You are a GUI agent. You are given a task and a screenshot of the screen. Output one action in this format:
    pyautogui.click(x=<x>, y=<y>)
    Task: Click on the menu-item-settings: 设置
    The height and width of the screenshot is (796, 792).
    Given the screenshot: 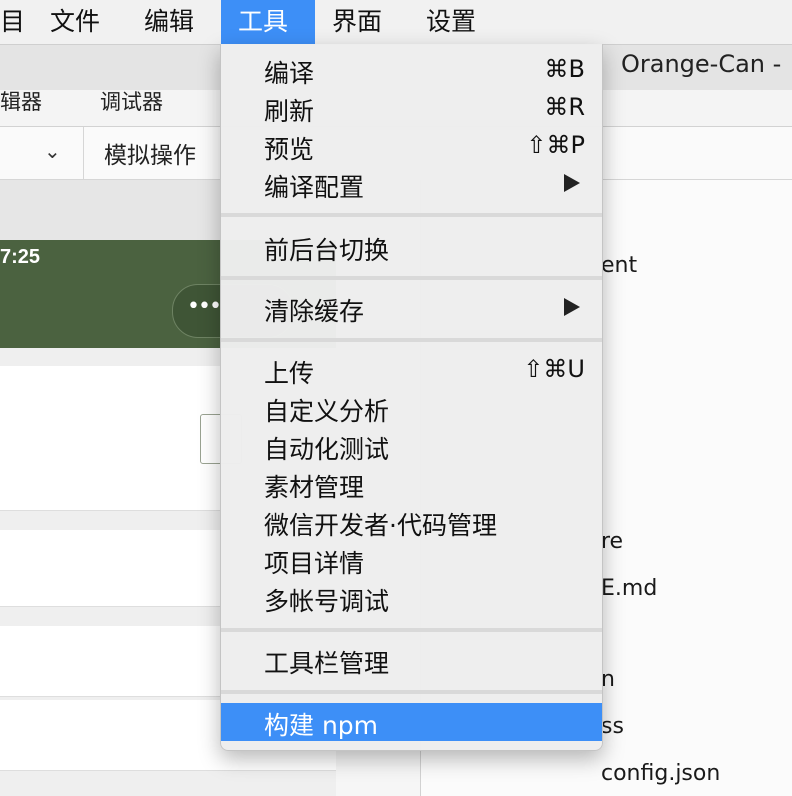 What is the action you would take?
    pyautogui.click(x=451, y=22)
    